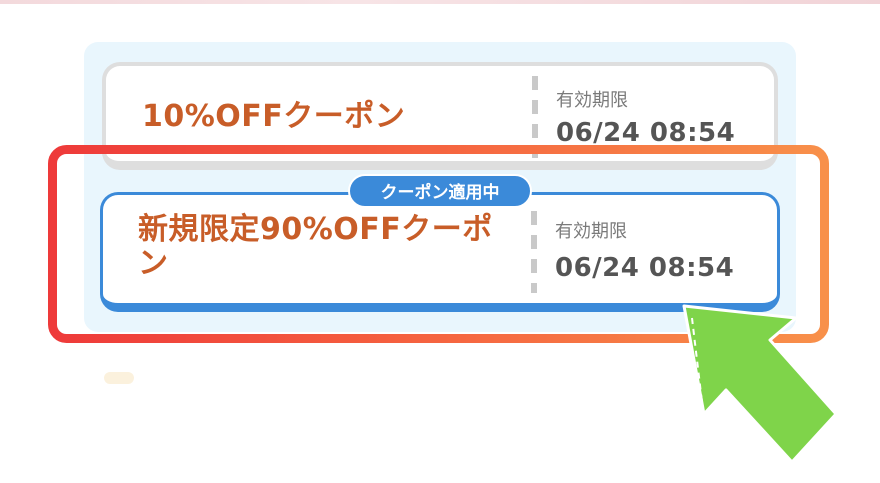 The width and height of the screenshot is (880, 483). I want to click on coupon-title: 10%OFFクーポン, so click(274, 116).